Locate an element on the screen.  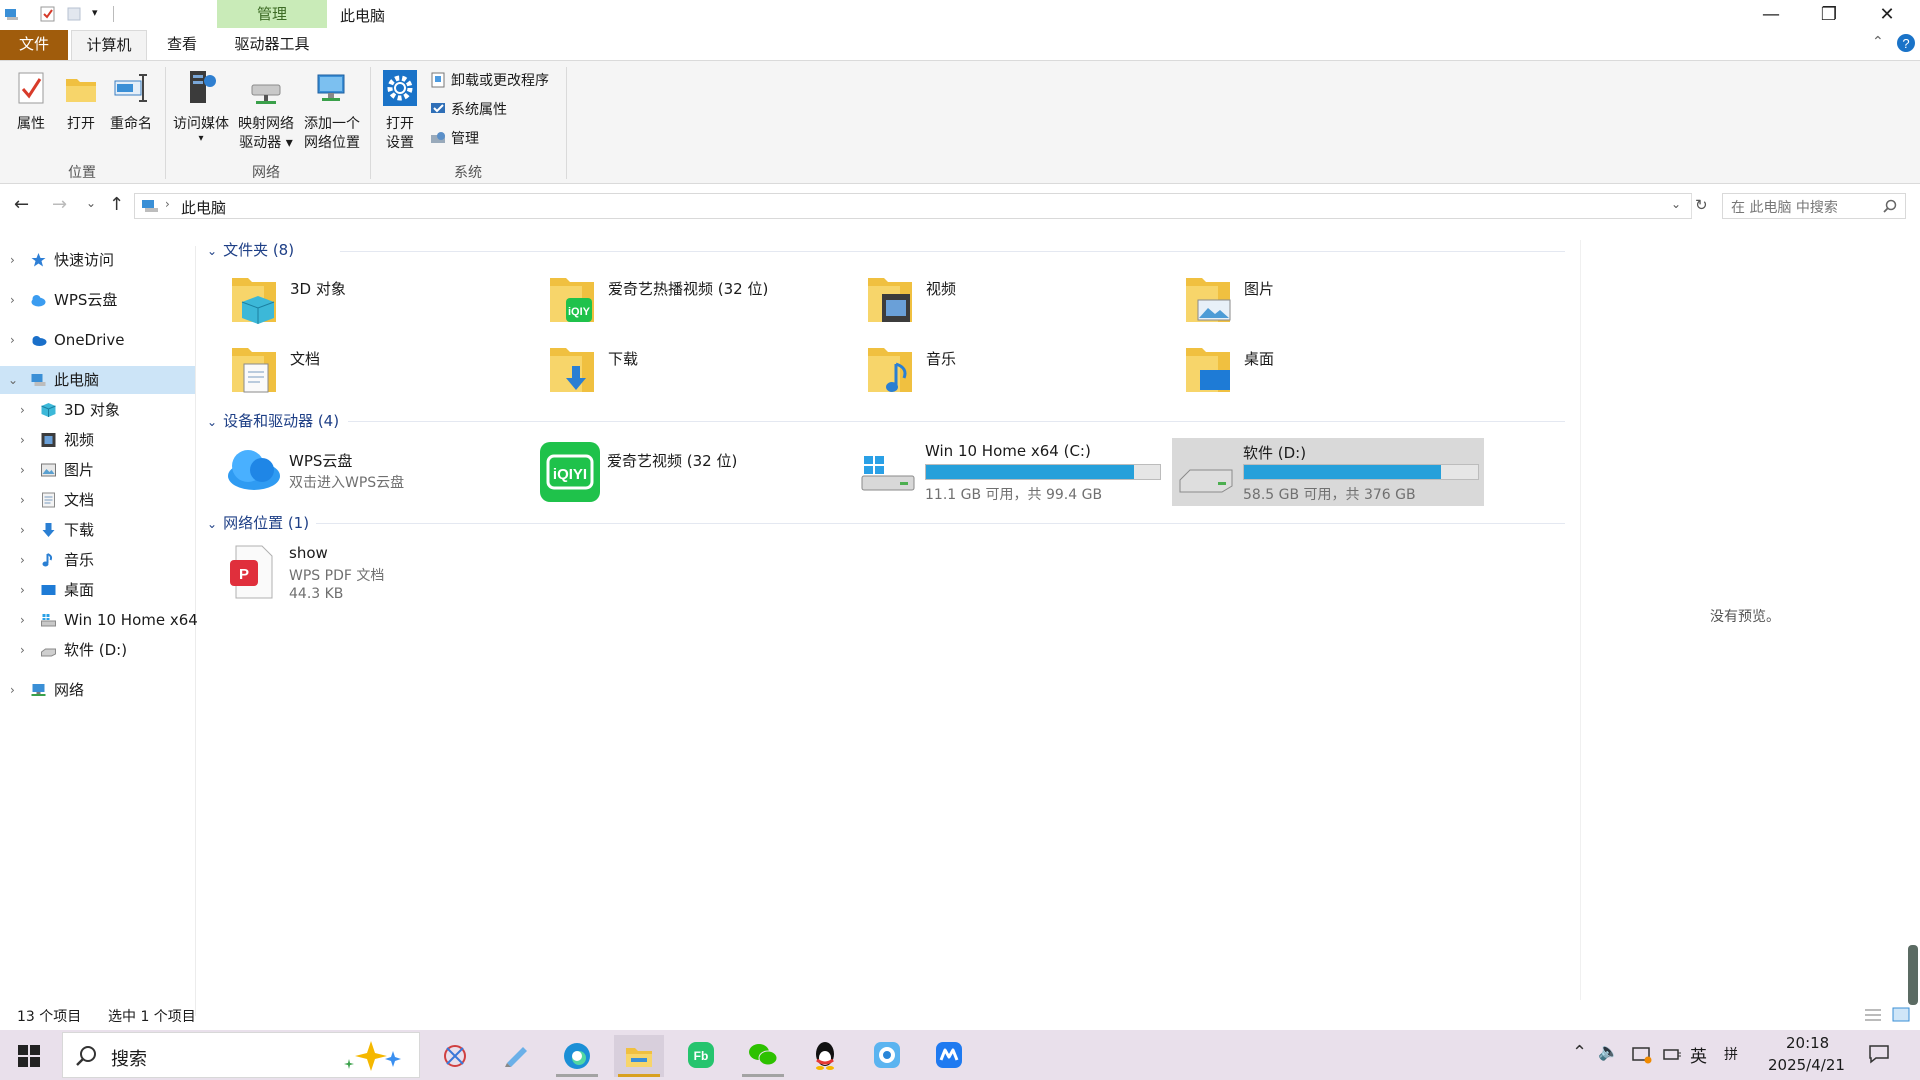
scroll-thumb is located at coordinates (1913, 975).